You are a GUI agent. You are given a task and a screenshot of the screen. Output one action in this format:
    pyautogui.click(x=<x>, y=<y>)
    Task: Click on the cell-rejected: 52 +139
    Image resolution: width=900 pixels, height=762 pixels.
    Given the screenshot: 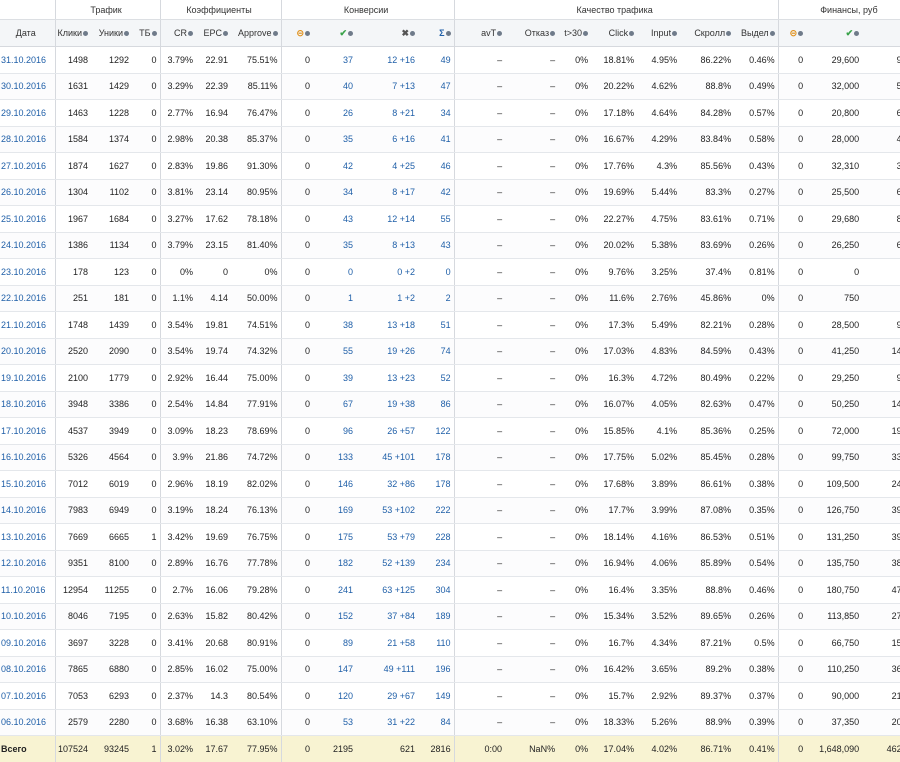 What is the action you would take?
    pyautogui.click(x=387, y=563)
    